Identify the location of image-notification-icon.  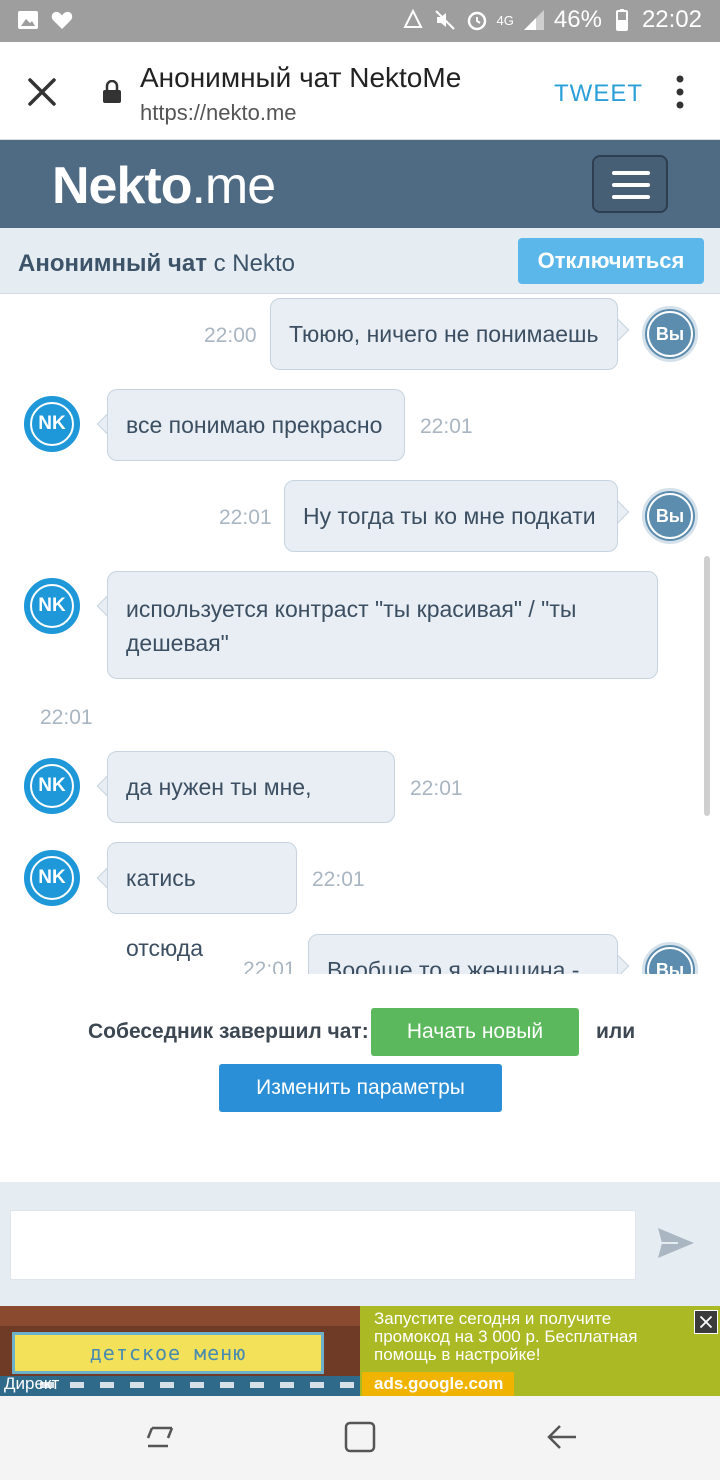
(28, 20).